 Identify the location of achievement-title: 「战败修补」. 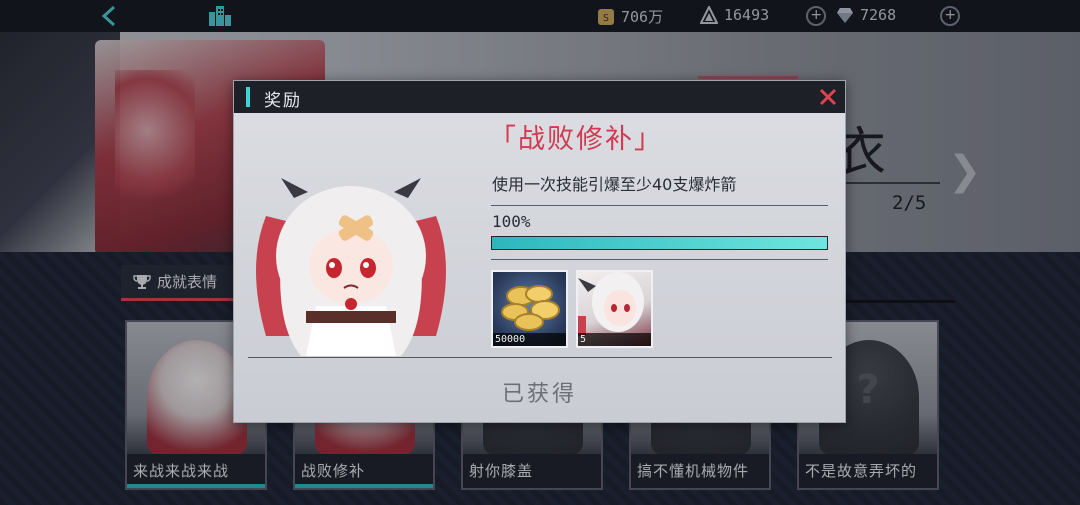
(576, 139).